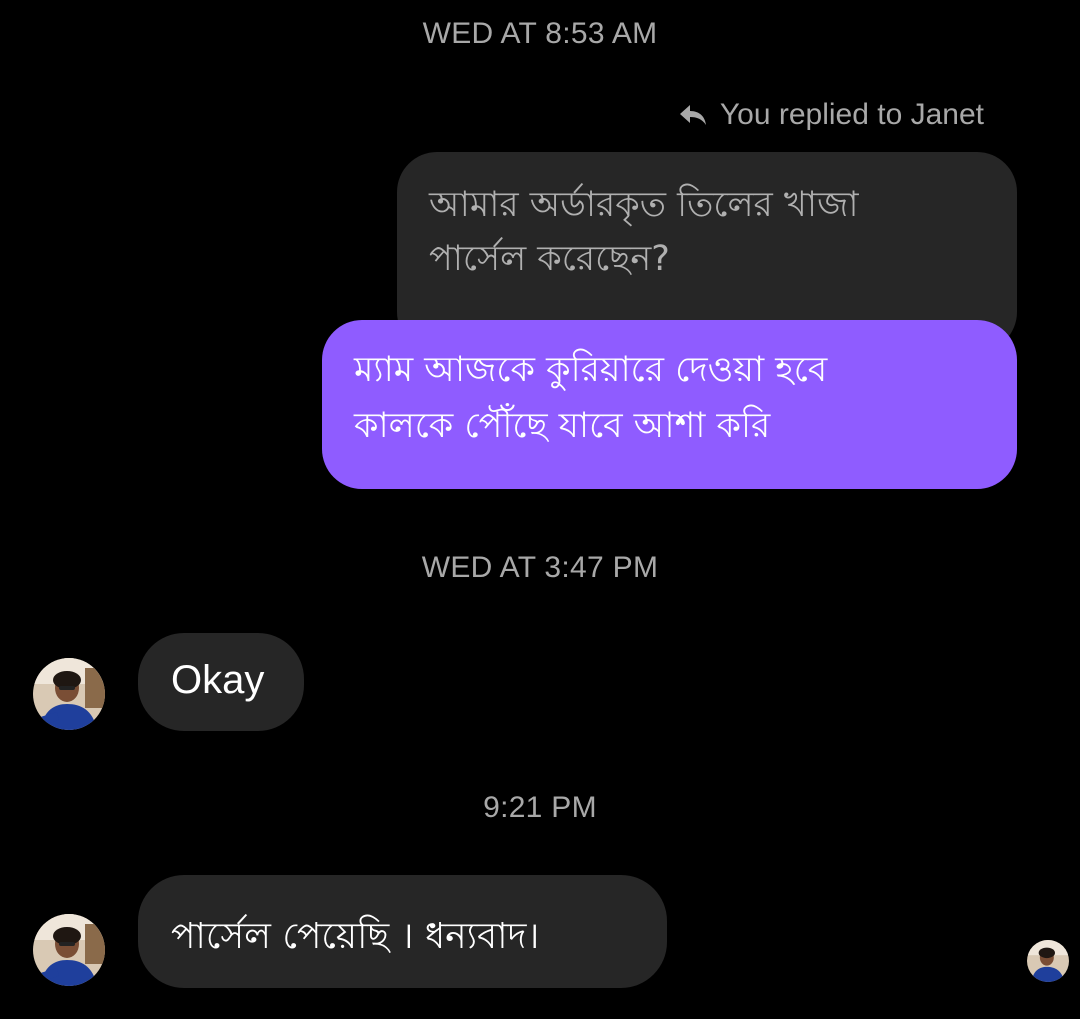  What do you see at coordinates (562, 426) in the screenshot?
I see `sent-message-line: কালকে পৌঁছে যাবে আশা করি` at bounding box center [562, 426].